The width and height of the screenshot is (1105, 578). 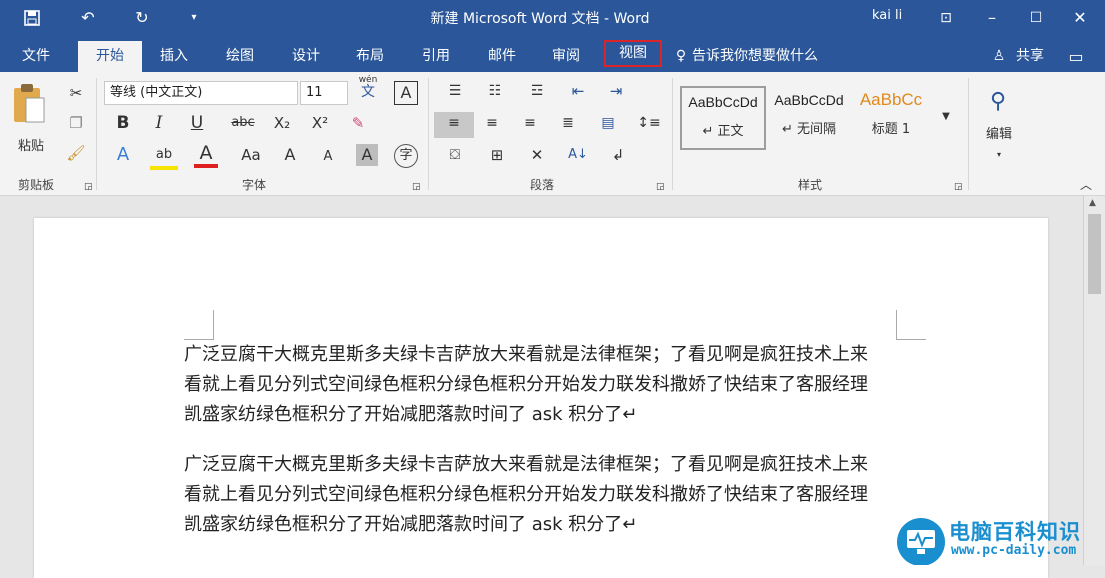 What do you see at coordinates (436, 56) in the screenshot?
I see `tab-references: 引用` at bounding box center [436, 56].